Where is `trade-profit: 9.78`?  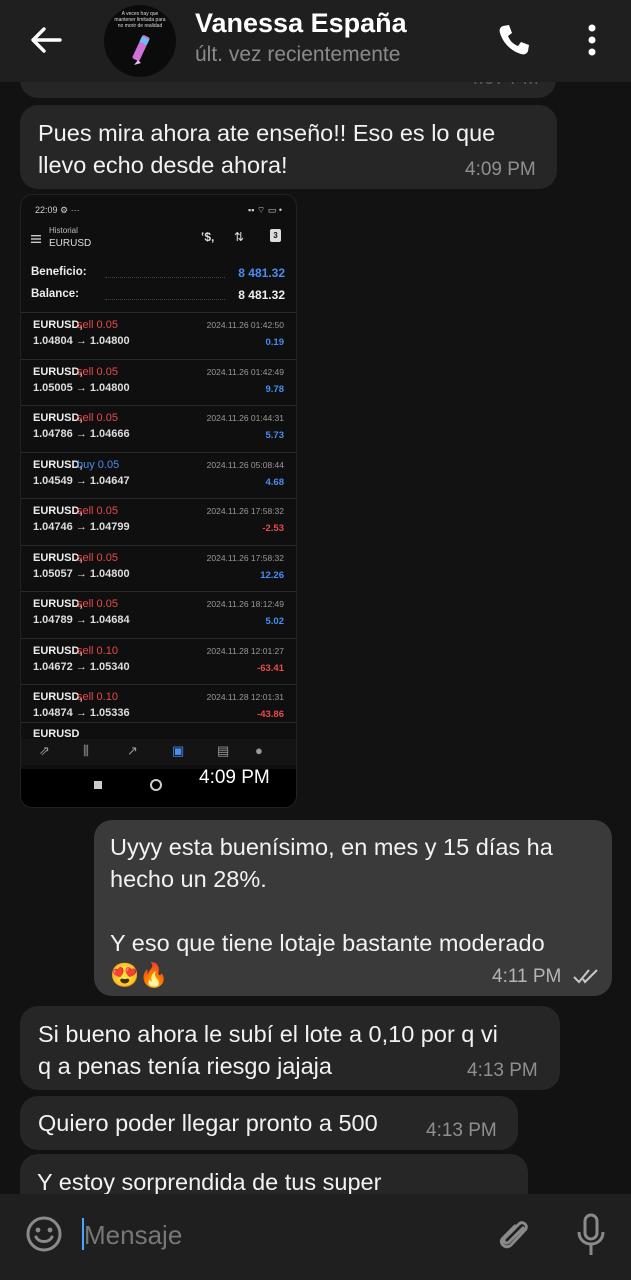 trade-profit: 9.78 is located at coordinates (275, 389).